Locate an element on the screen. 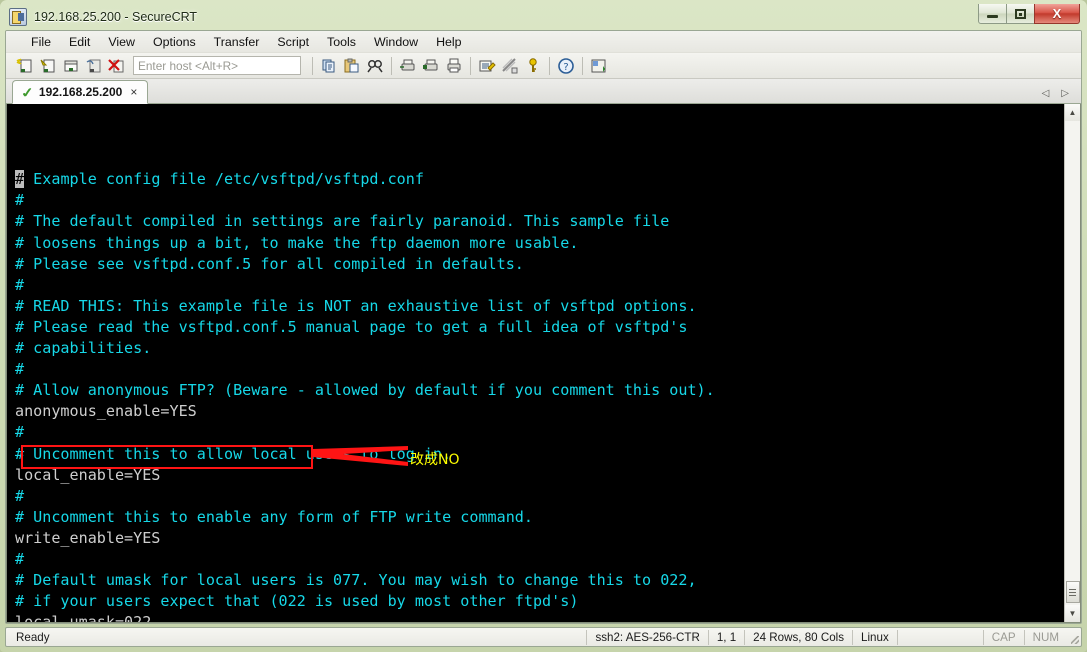  restore-button is located at coordinates (1020, 14).